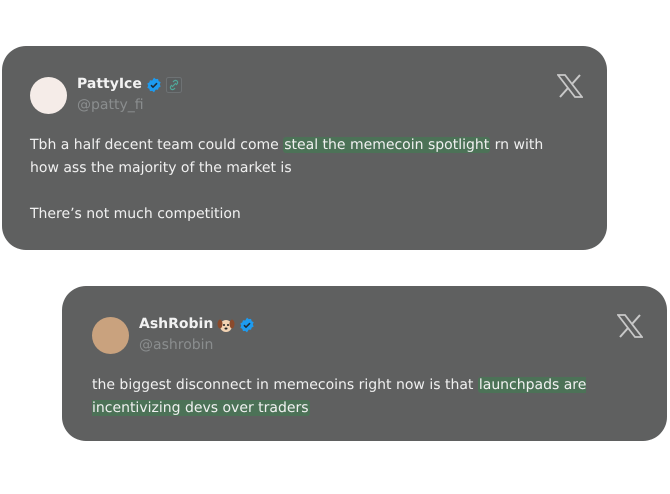 The image size is (670, 494). Describe the element at coordinates (136, 214) in the screenshot. I see `tweet-text: There’s not much competition` at that location.